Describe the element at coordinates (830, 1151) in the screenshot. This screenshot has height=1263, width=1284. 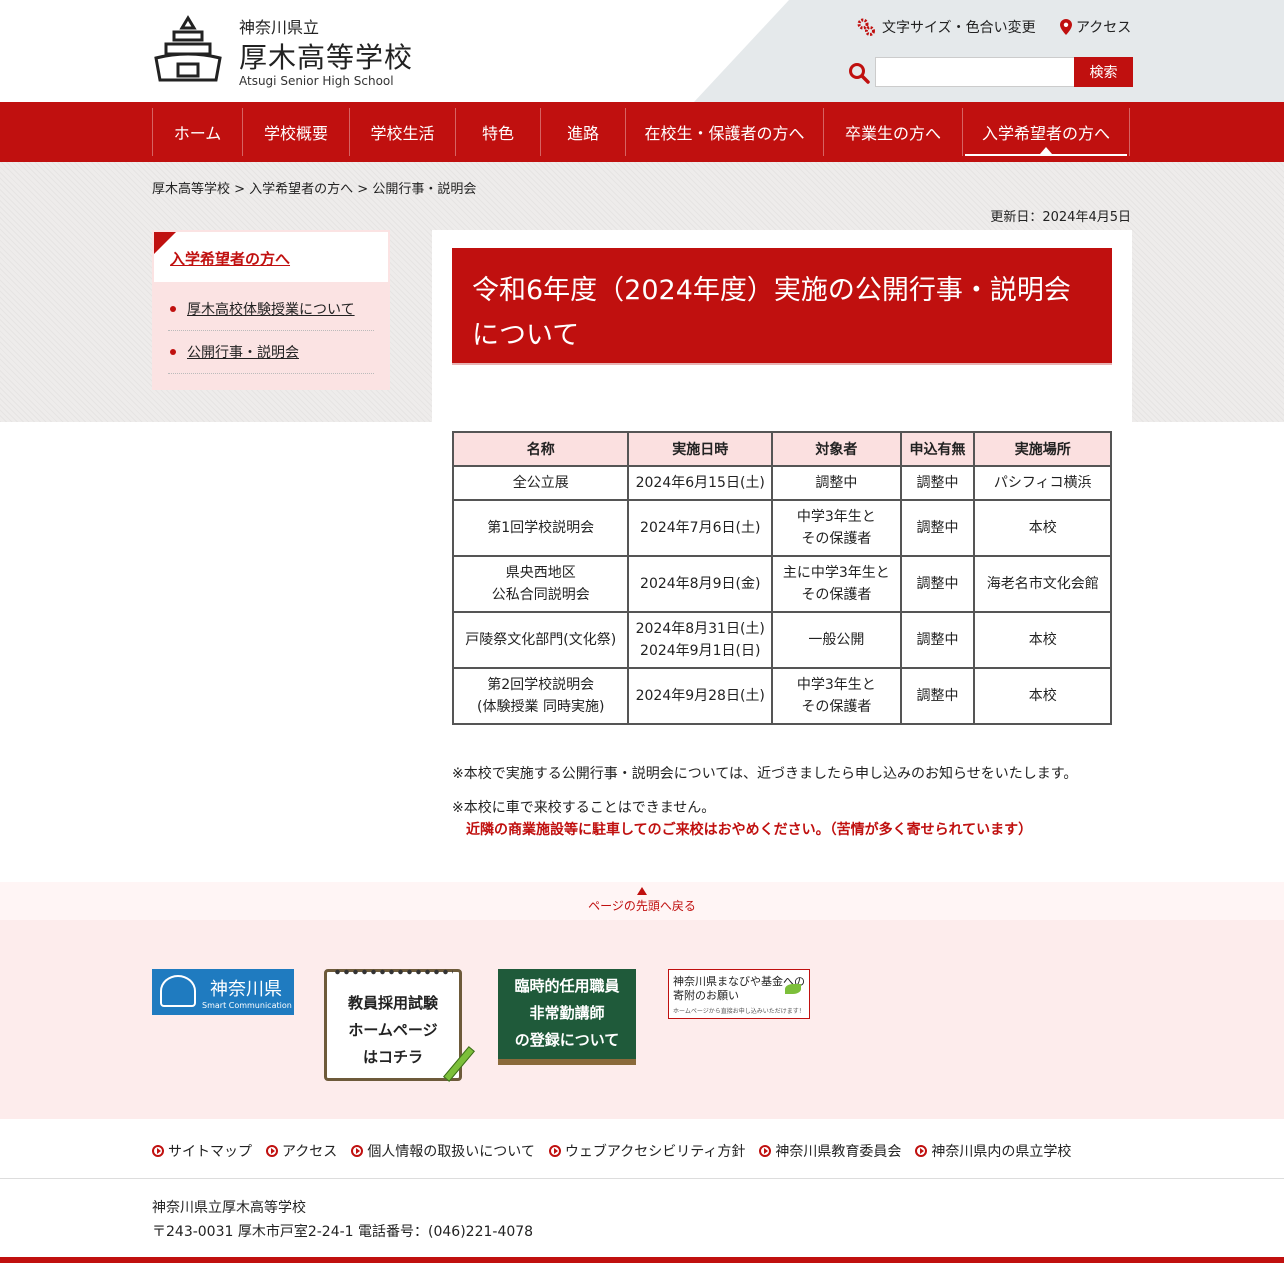
I see `footer-link-board: 神奈川県教育委員会` at that location.